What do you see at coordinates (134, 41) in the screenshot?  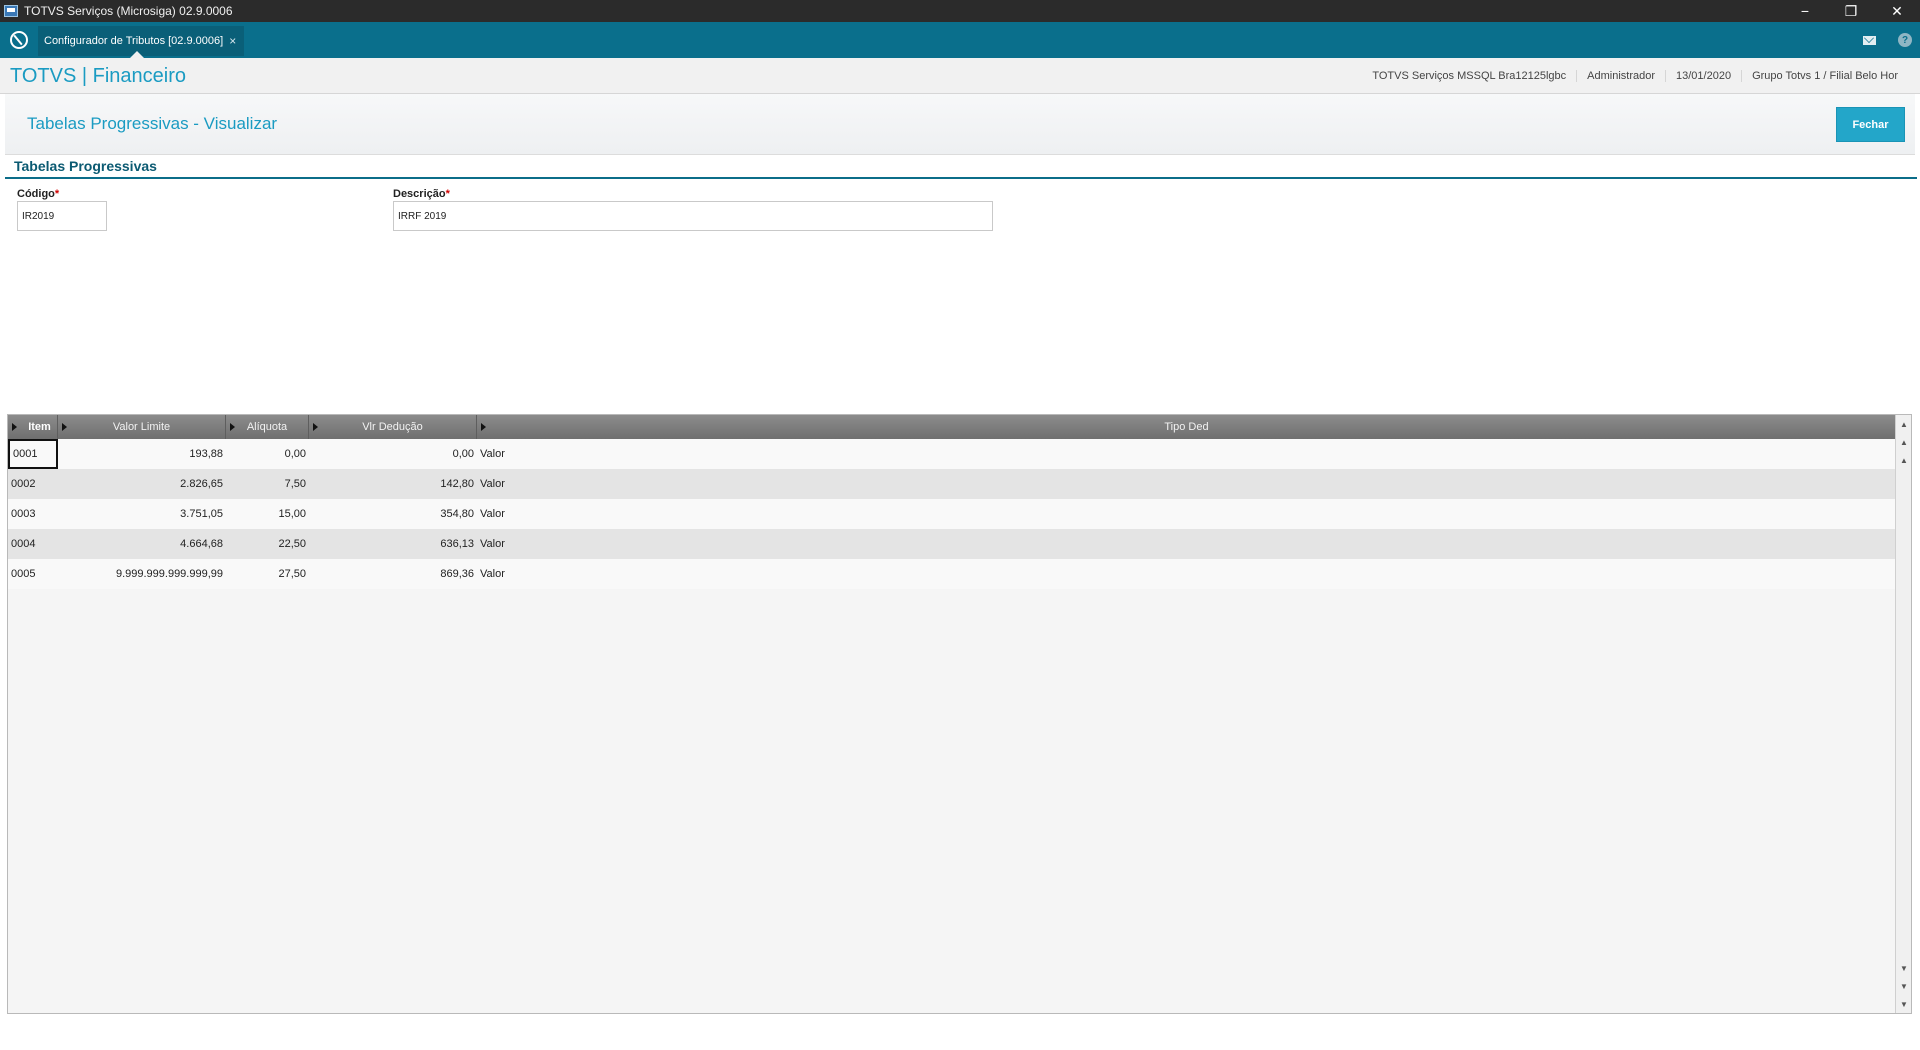 I see `tab-label: Configurador de Tributos [02.9.0006]` at bounding box center [134, 41].